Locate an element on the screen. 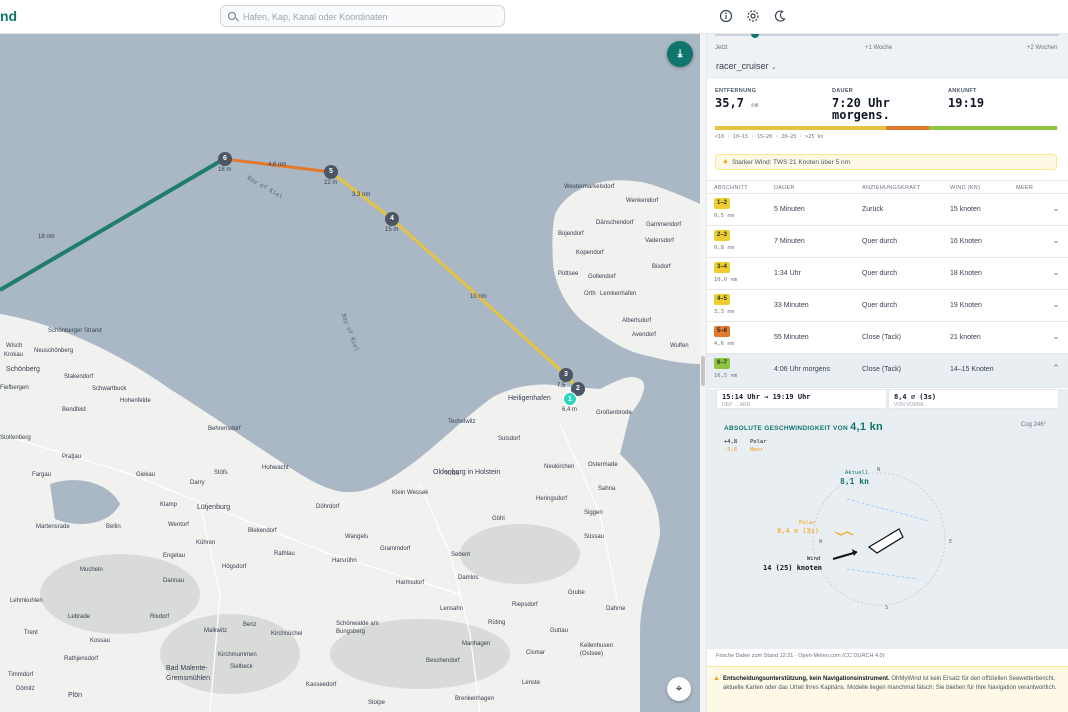 The width and height of the screenshot is (1068, 712). place-label: Siggen is located at coordinates (593, 513).